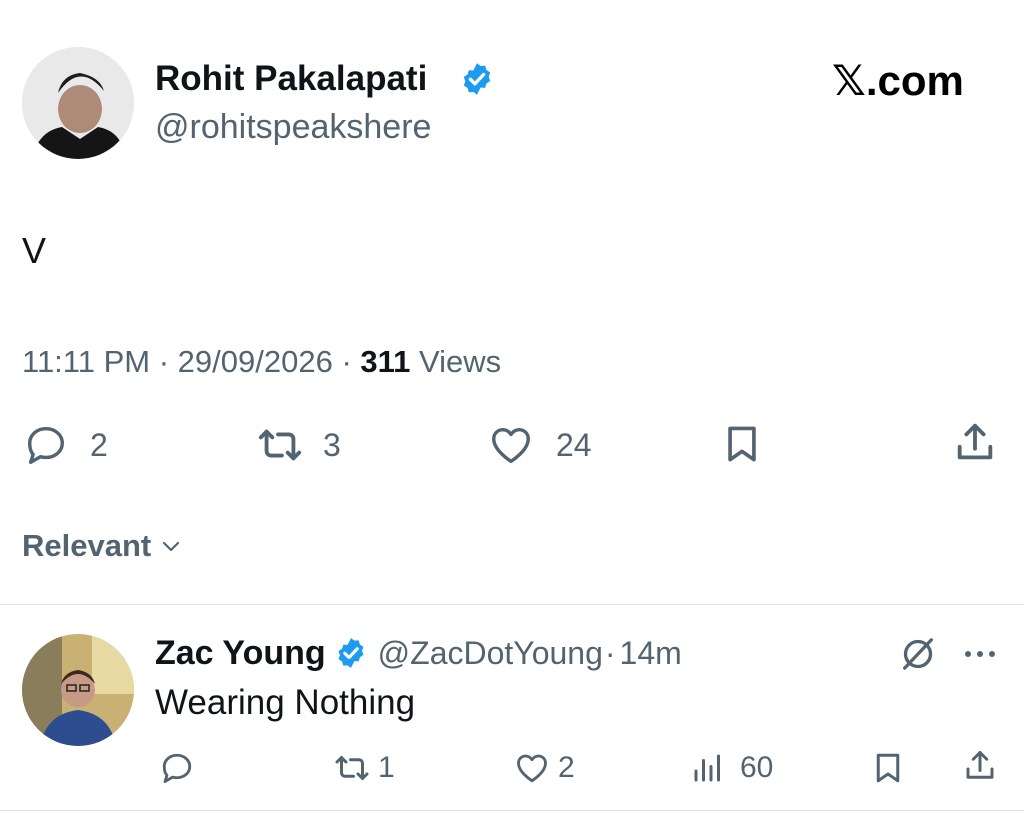  Describe the element at coordinates (385, 361) in the screenshot. I see `views-count: 311` at that location.